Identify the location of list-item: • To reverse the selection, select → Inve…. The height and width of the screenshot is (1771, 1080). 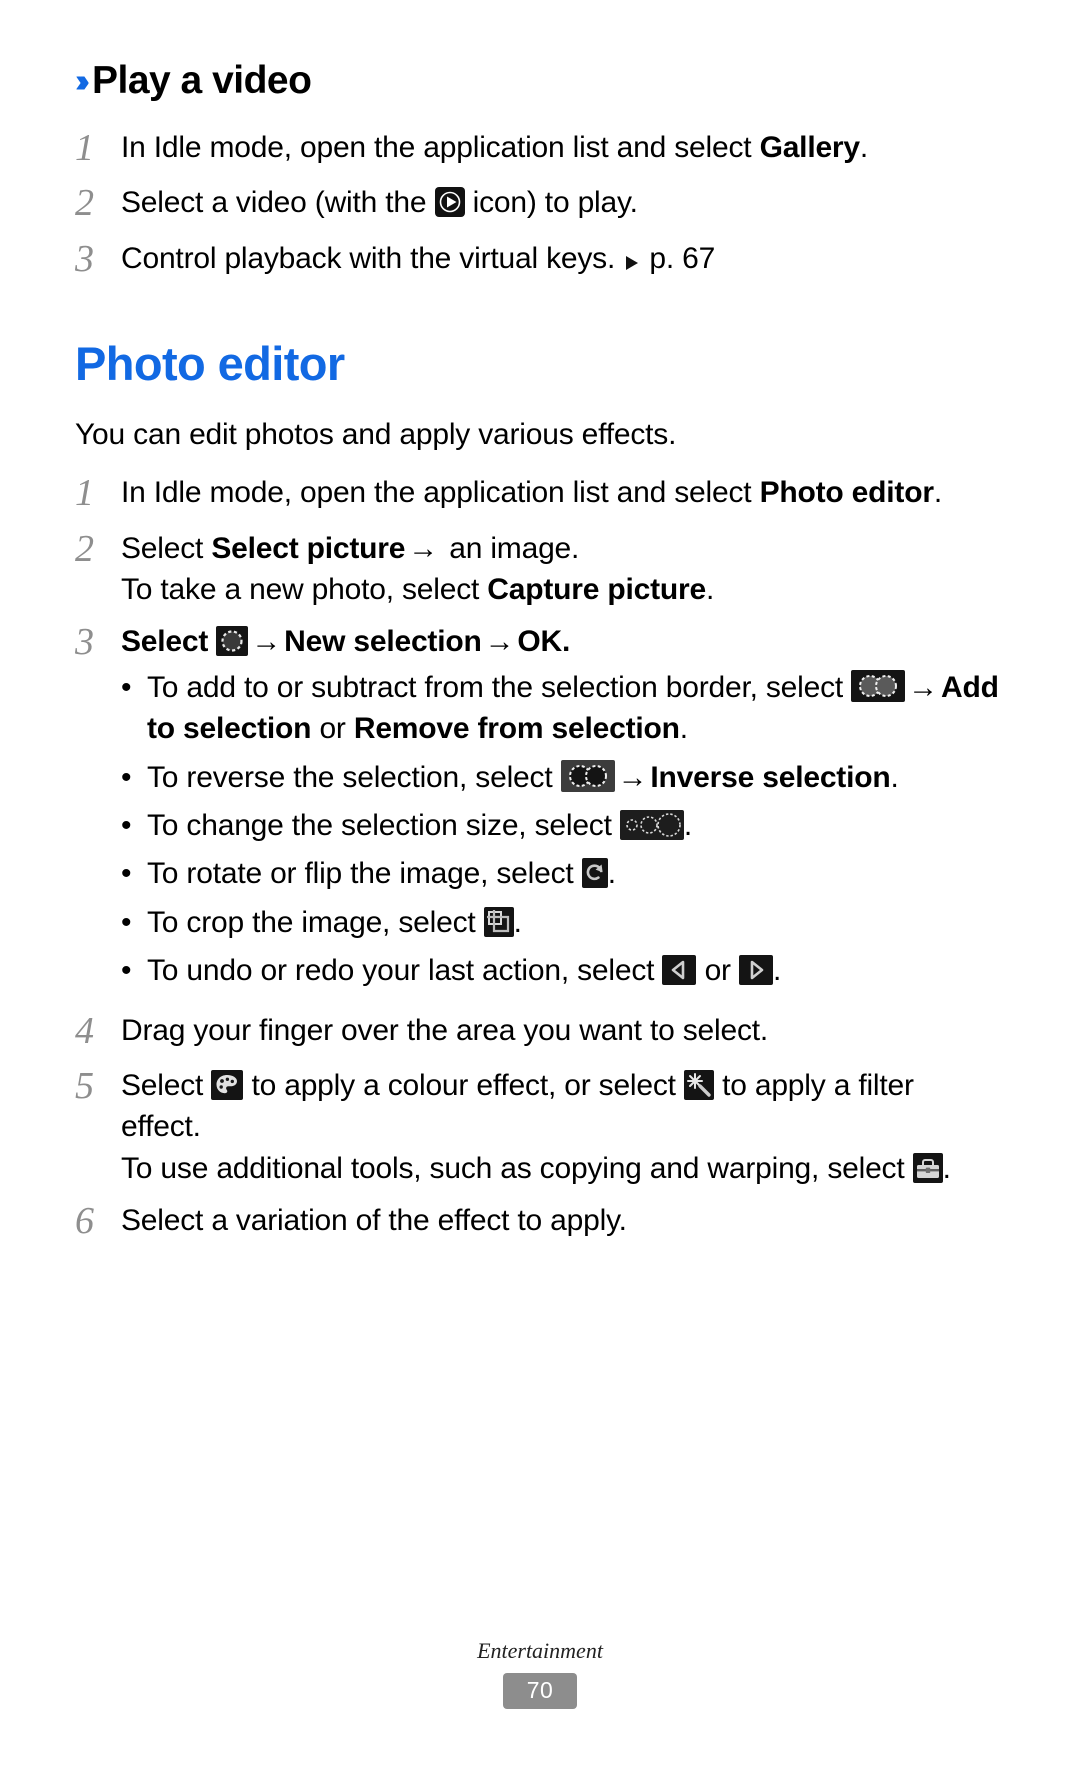
(560, 777).